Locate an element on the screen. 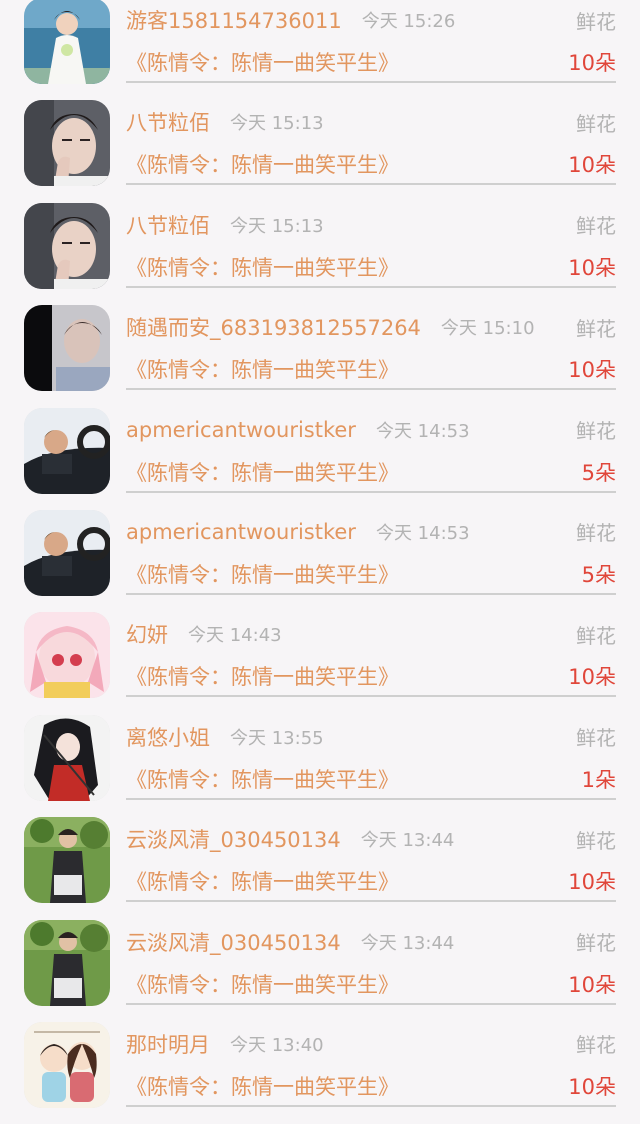  gift-quantity: 1朵 is located at coordinates (598, 779).